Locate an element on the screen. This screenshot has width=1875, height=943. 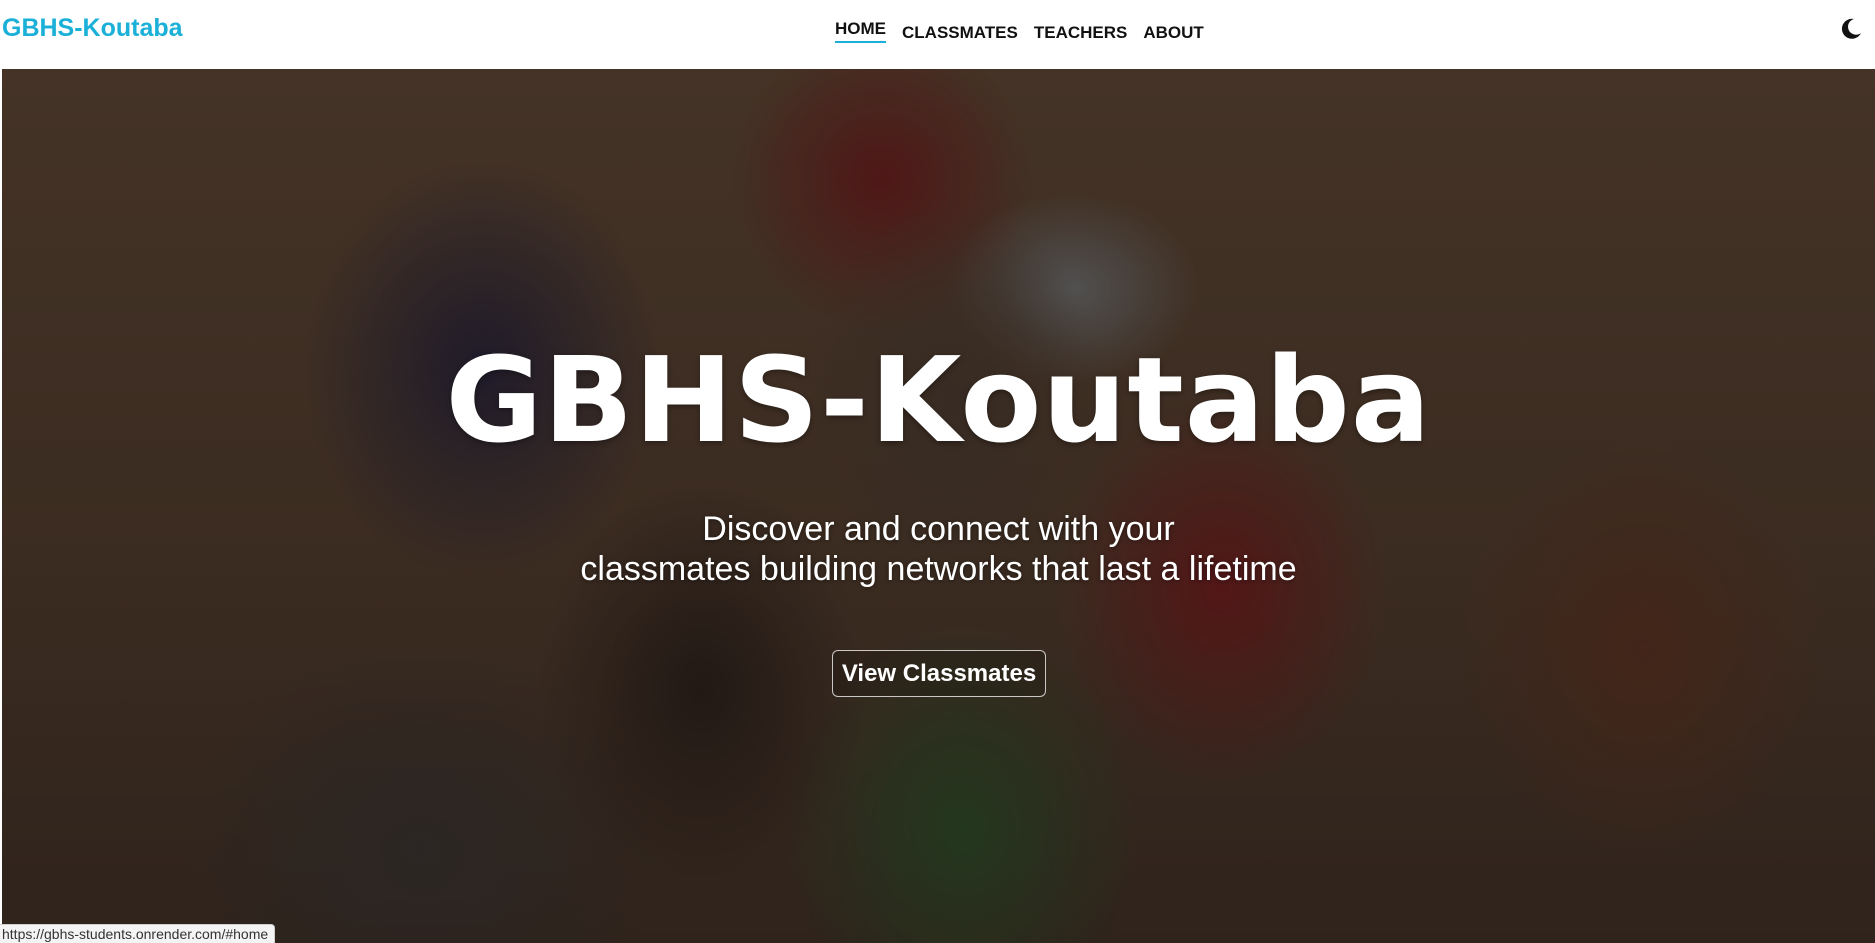
hero-title: GBHS-Koutaba is located at coordinates (938, 400).